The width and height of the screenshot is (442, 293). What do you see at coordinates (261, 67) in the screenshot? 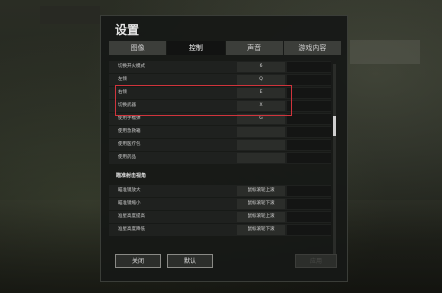
I see `primary-key-slot: 6` at bounding box center [261, 67].